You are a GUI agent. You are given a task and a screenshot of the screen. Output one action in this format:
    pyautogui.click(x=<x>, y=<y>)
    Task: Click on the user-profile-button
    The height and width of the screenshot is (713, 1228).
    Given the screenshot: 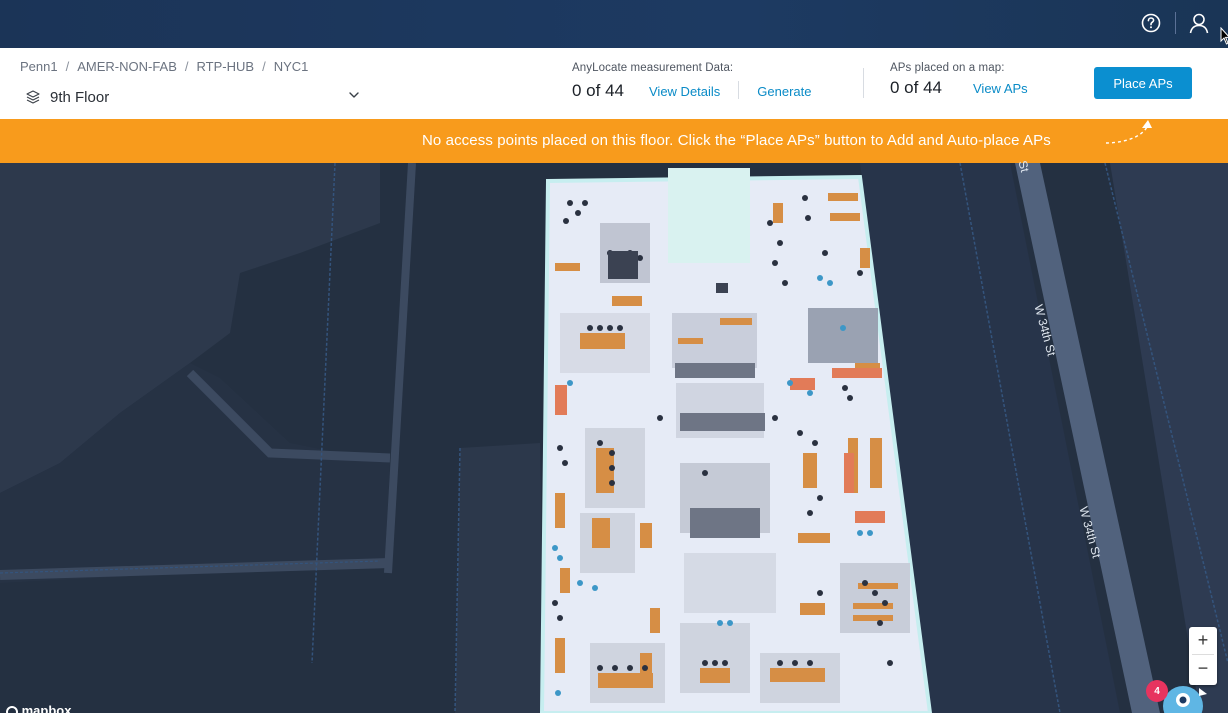 What is the action you would take?
    pyautogui.click(x=1199, y=23)
    